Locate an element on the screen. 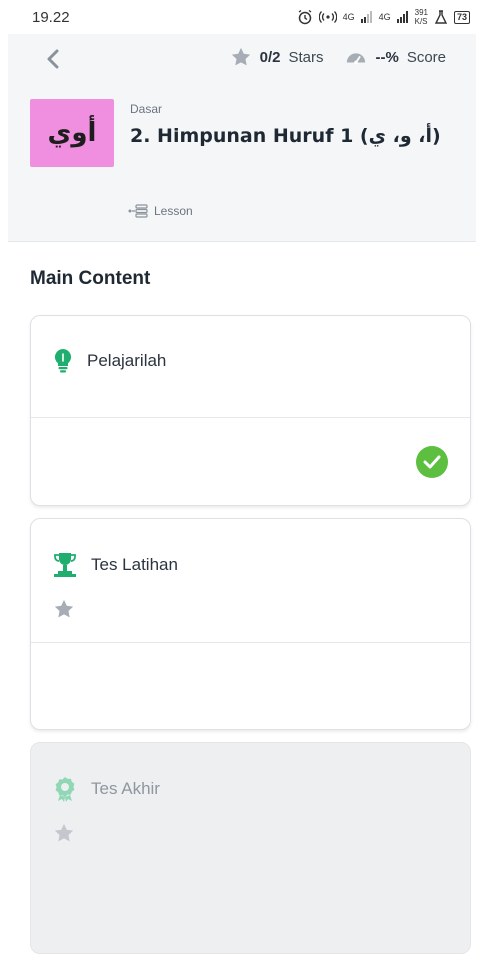 The image size is (484, 972). lesson-type-tag: Lesson is located at coordinates (160, 211).